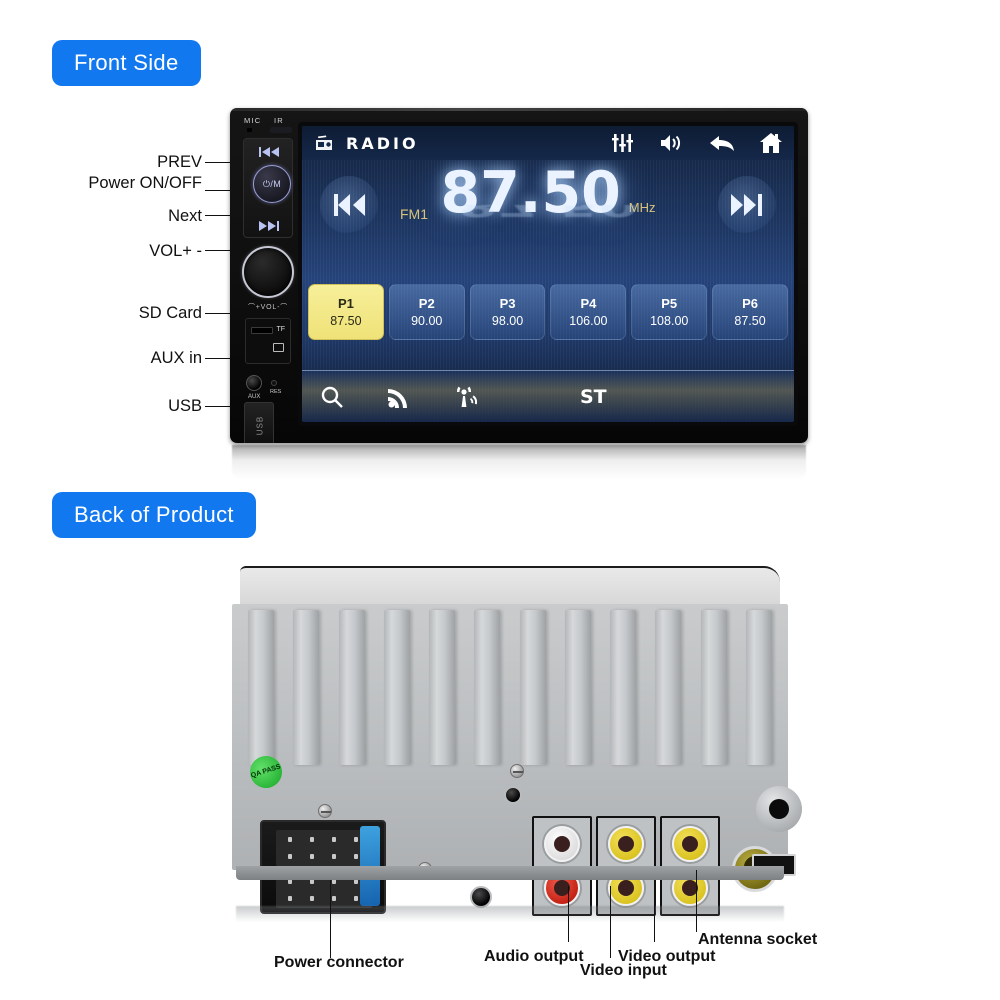 The height and width of the screenshot is (1000, 1000). What do you see at coordinates (771, 143) in the screenshot?
I see `home-icon` at bounding box center [771, 143].